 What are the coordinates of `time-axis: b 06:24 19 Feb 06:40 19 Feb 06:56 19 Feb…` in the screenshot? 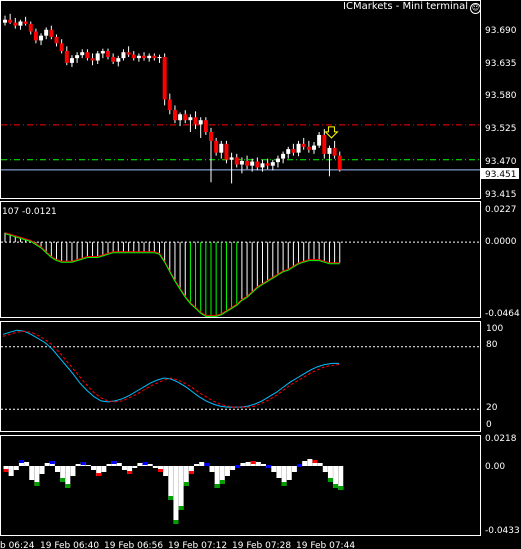 It's located at (177, 545).